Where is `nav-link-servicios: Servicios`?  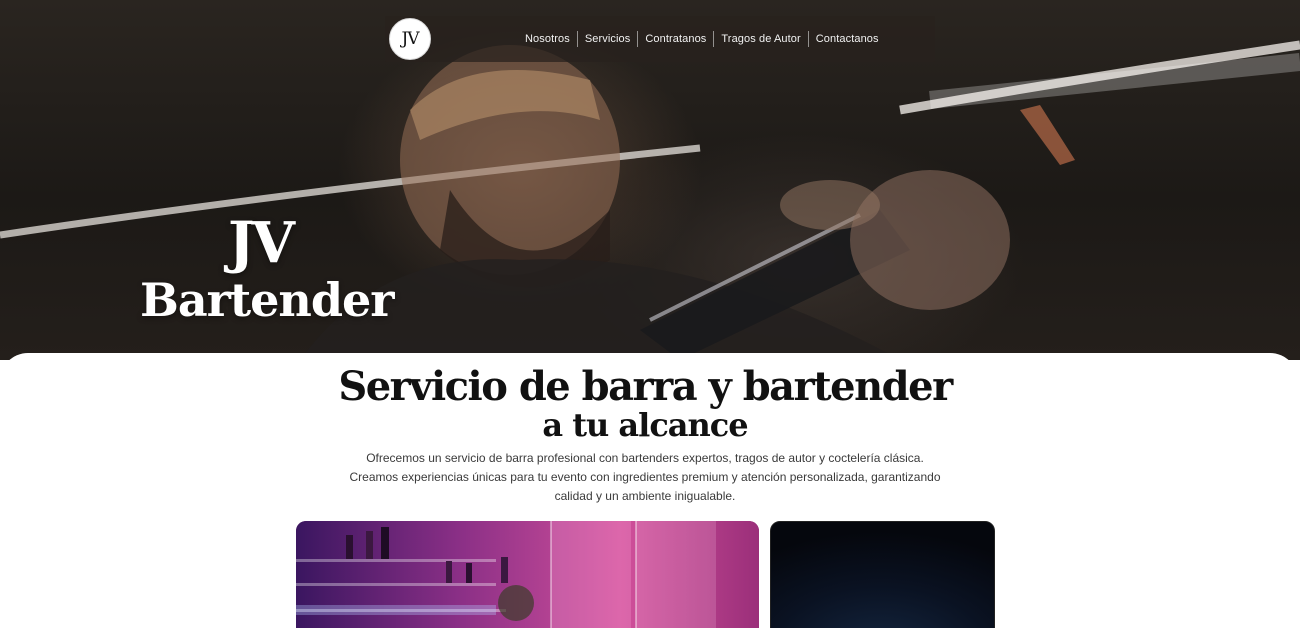
nav-link-servicios: Servicios is located at coordinates (608, 39).